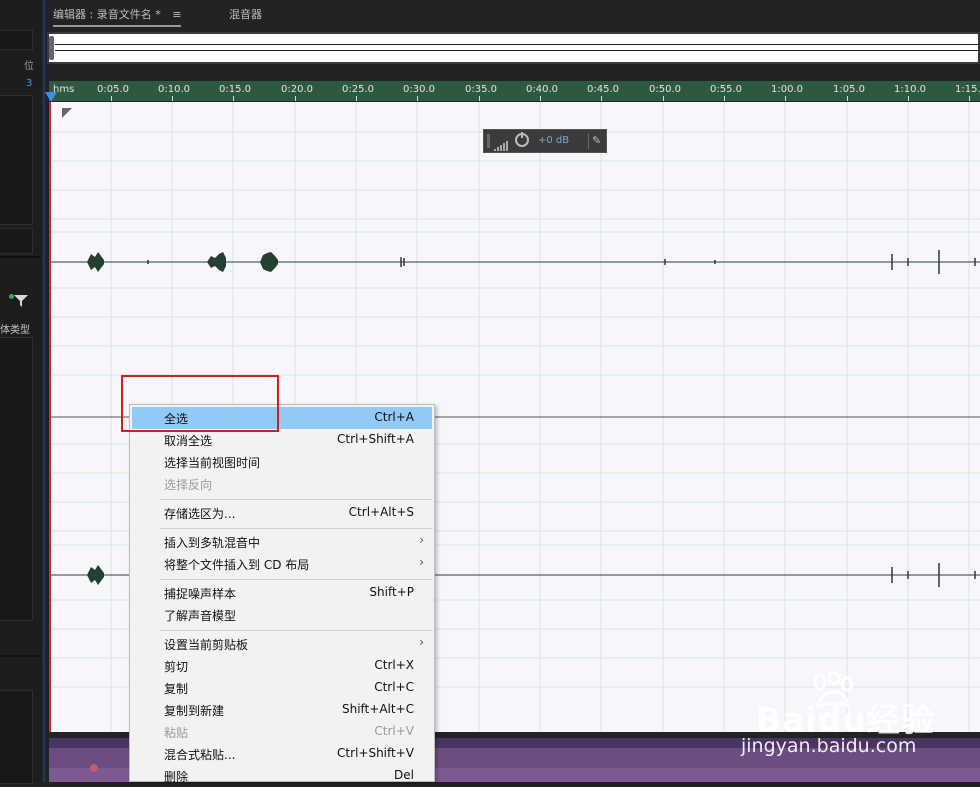  Describe the element at coordinates (50, 417) in the screenshot. I see `playhead-line` at that location.